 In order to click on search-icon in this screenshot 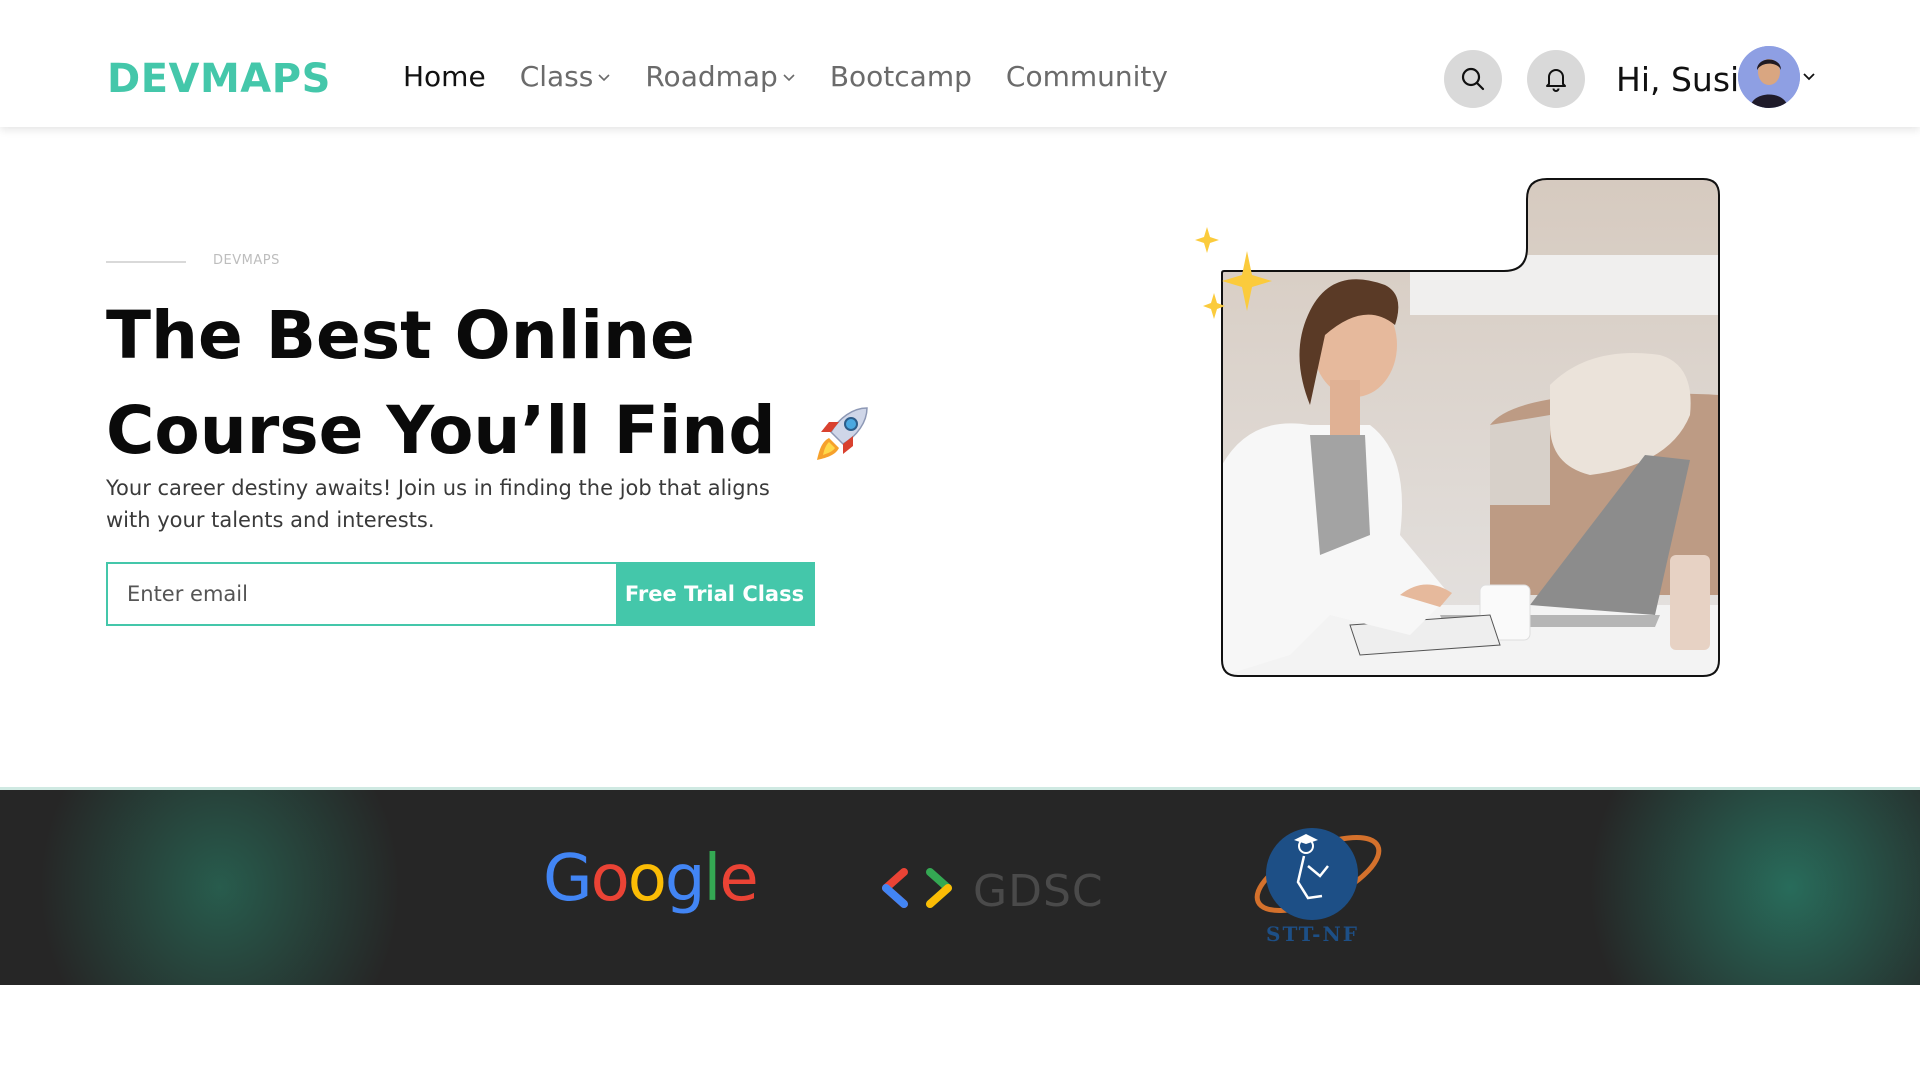, I will do `click(1473, 79)`.